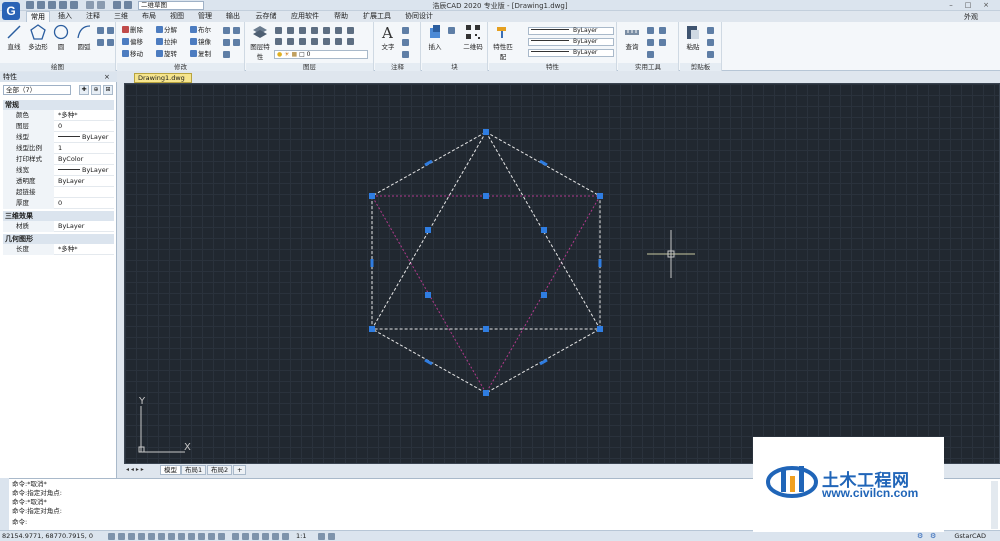 Image resolution: width=1000 pixels, height=541 pixels. What do you see at coordinates (58, 216) in the screenshot?
I see `section-3d-effects: 三维效果` at bounding box center [58, 216].